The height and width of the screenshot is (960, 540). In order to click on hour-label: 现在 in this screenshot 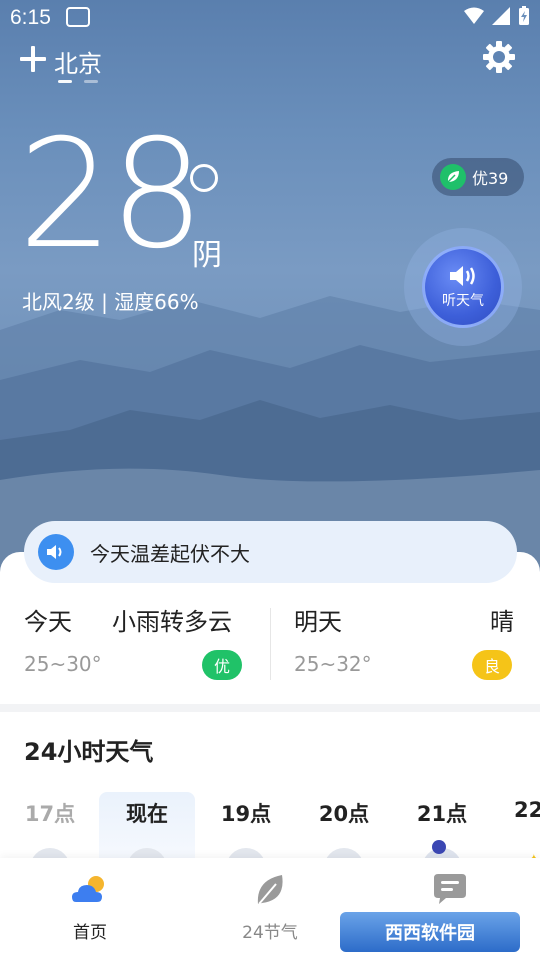, I will do `click(147, 814)`.